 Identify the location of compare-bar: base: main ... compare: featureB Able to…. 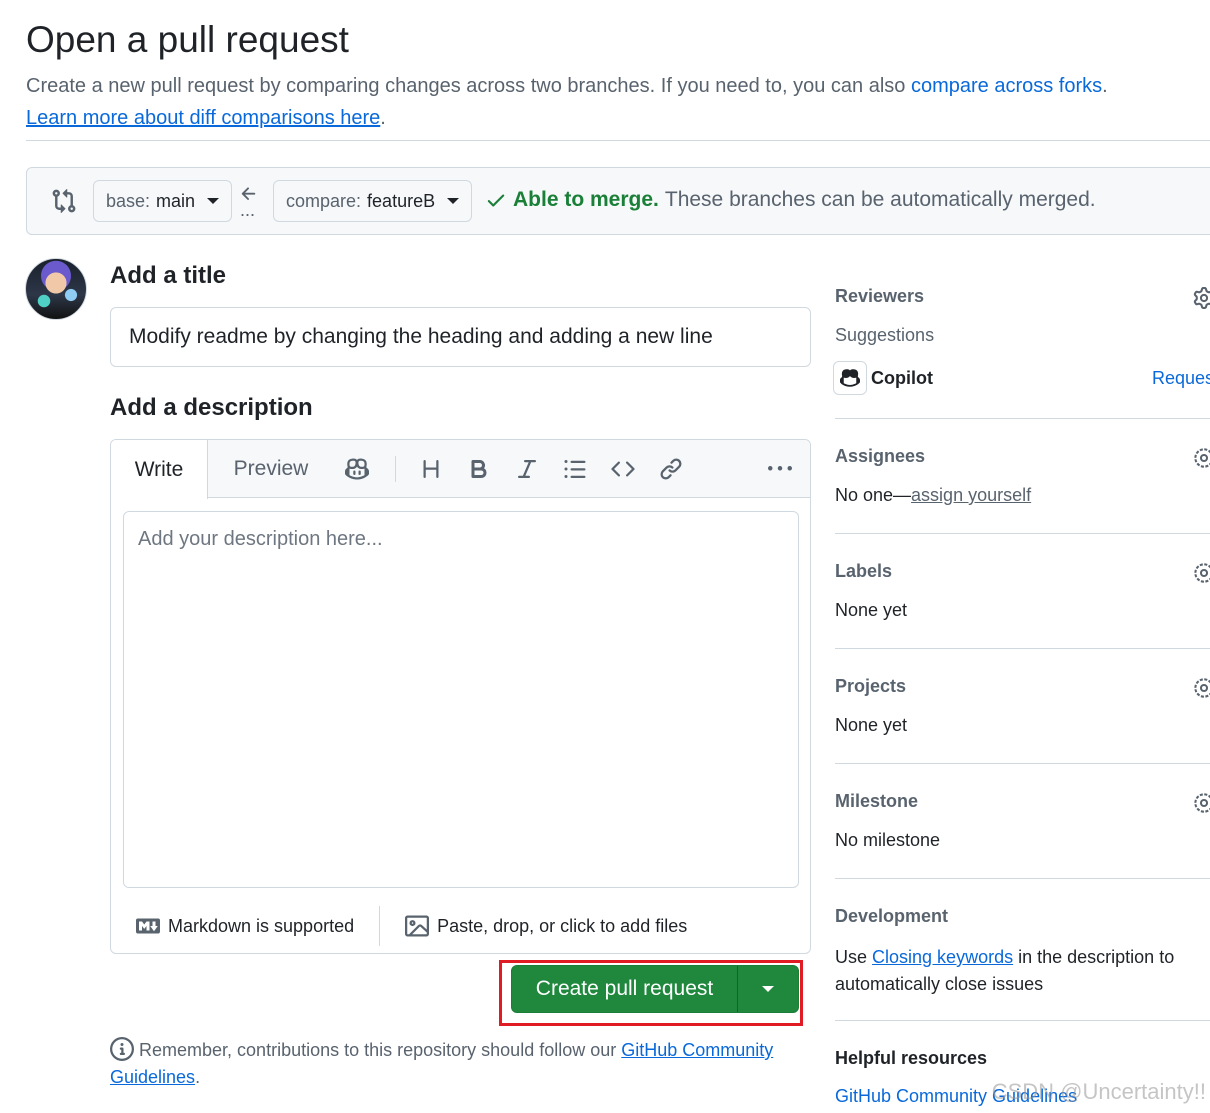
(618, 201).